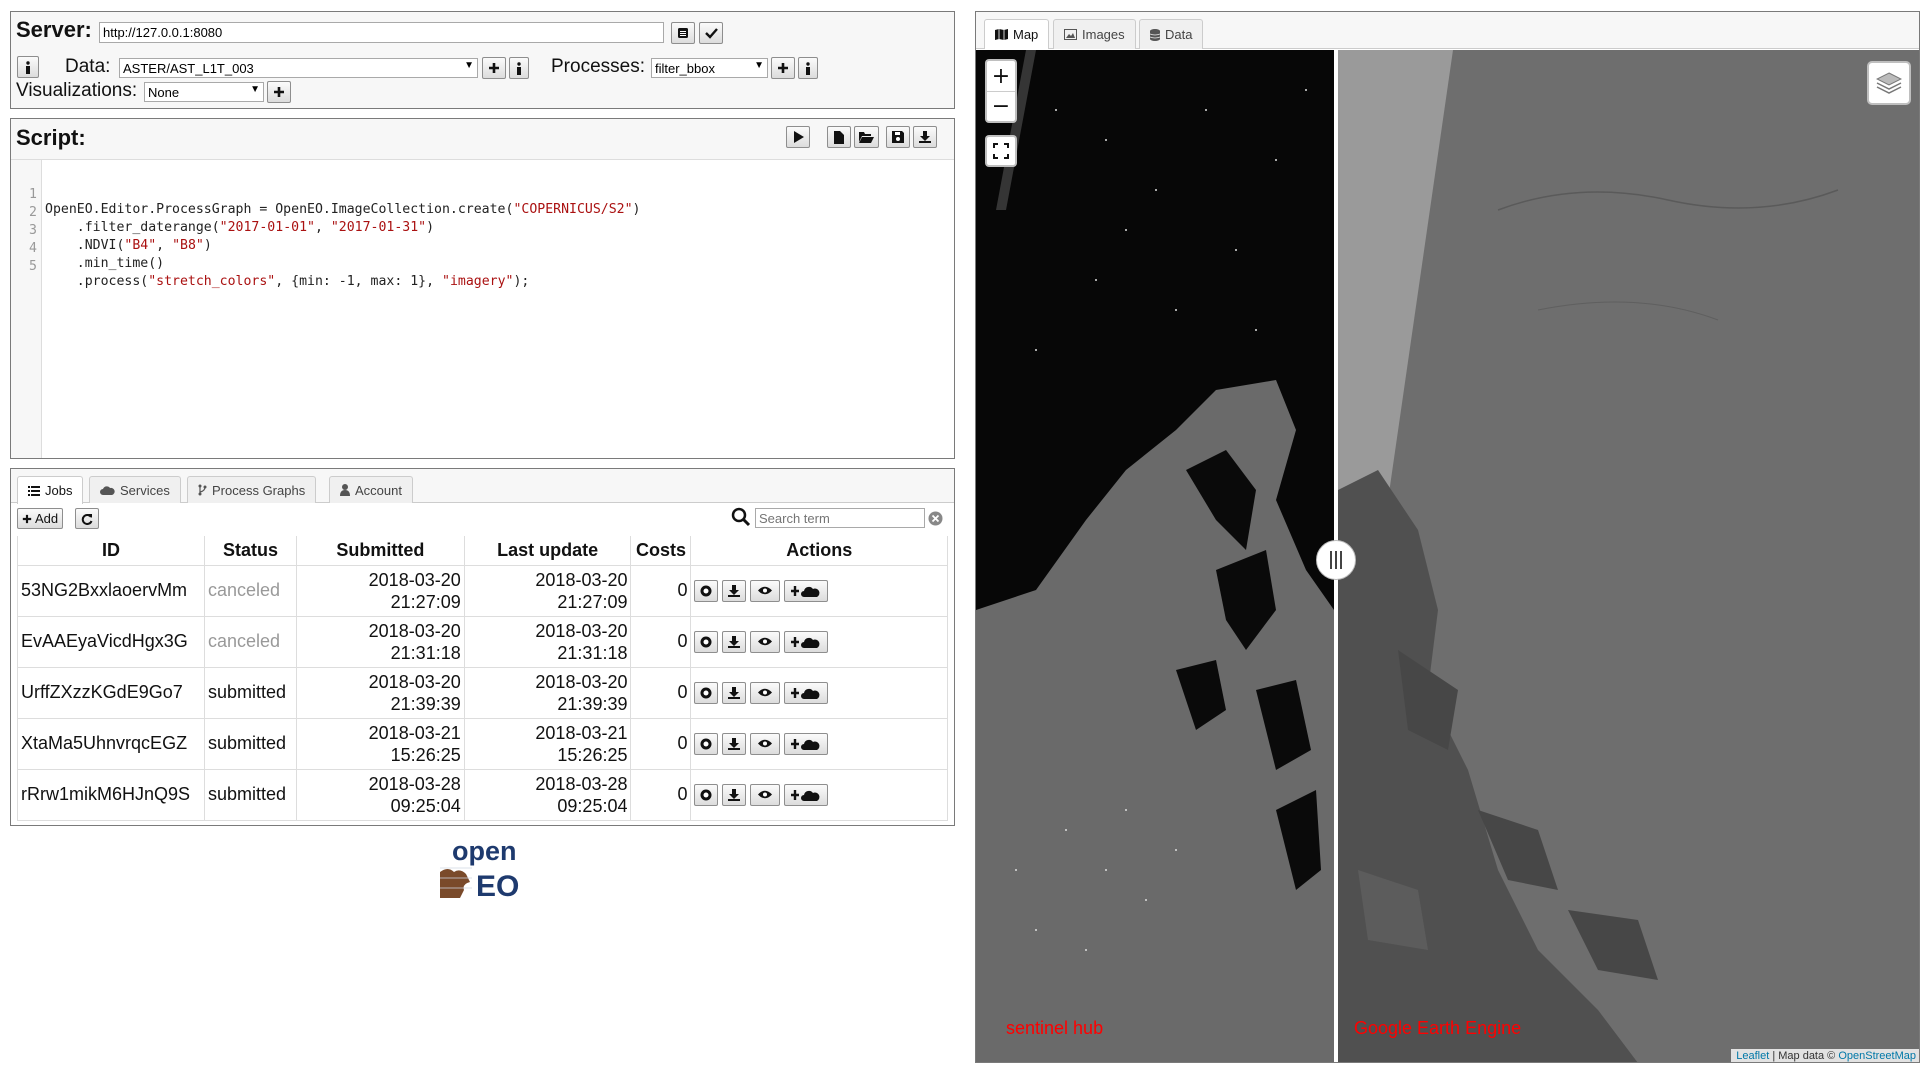 The height and width of the screenshot is (1080, 1920). I want to click on tab-data: Data, so click(1171, 34).